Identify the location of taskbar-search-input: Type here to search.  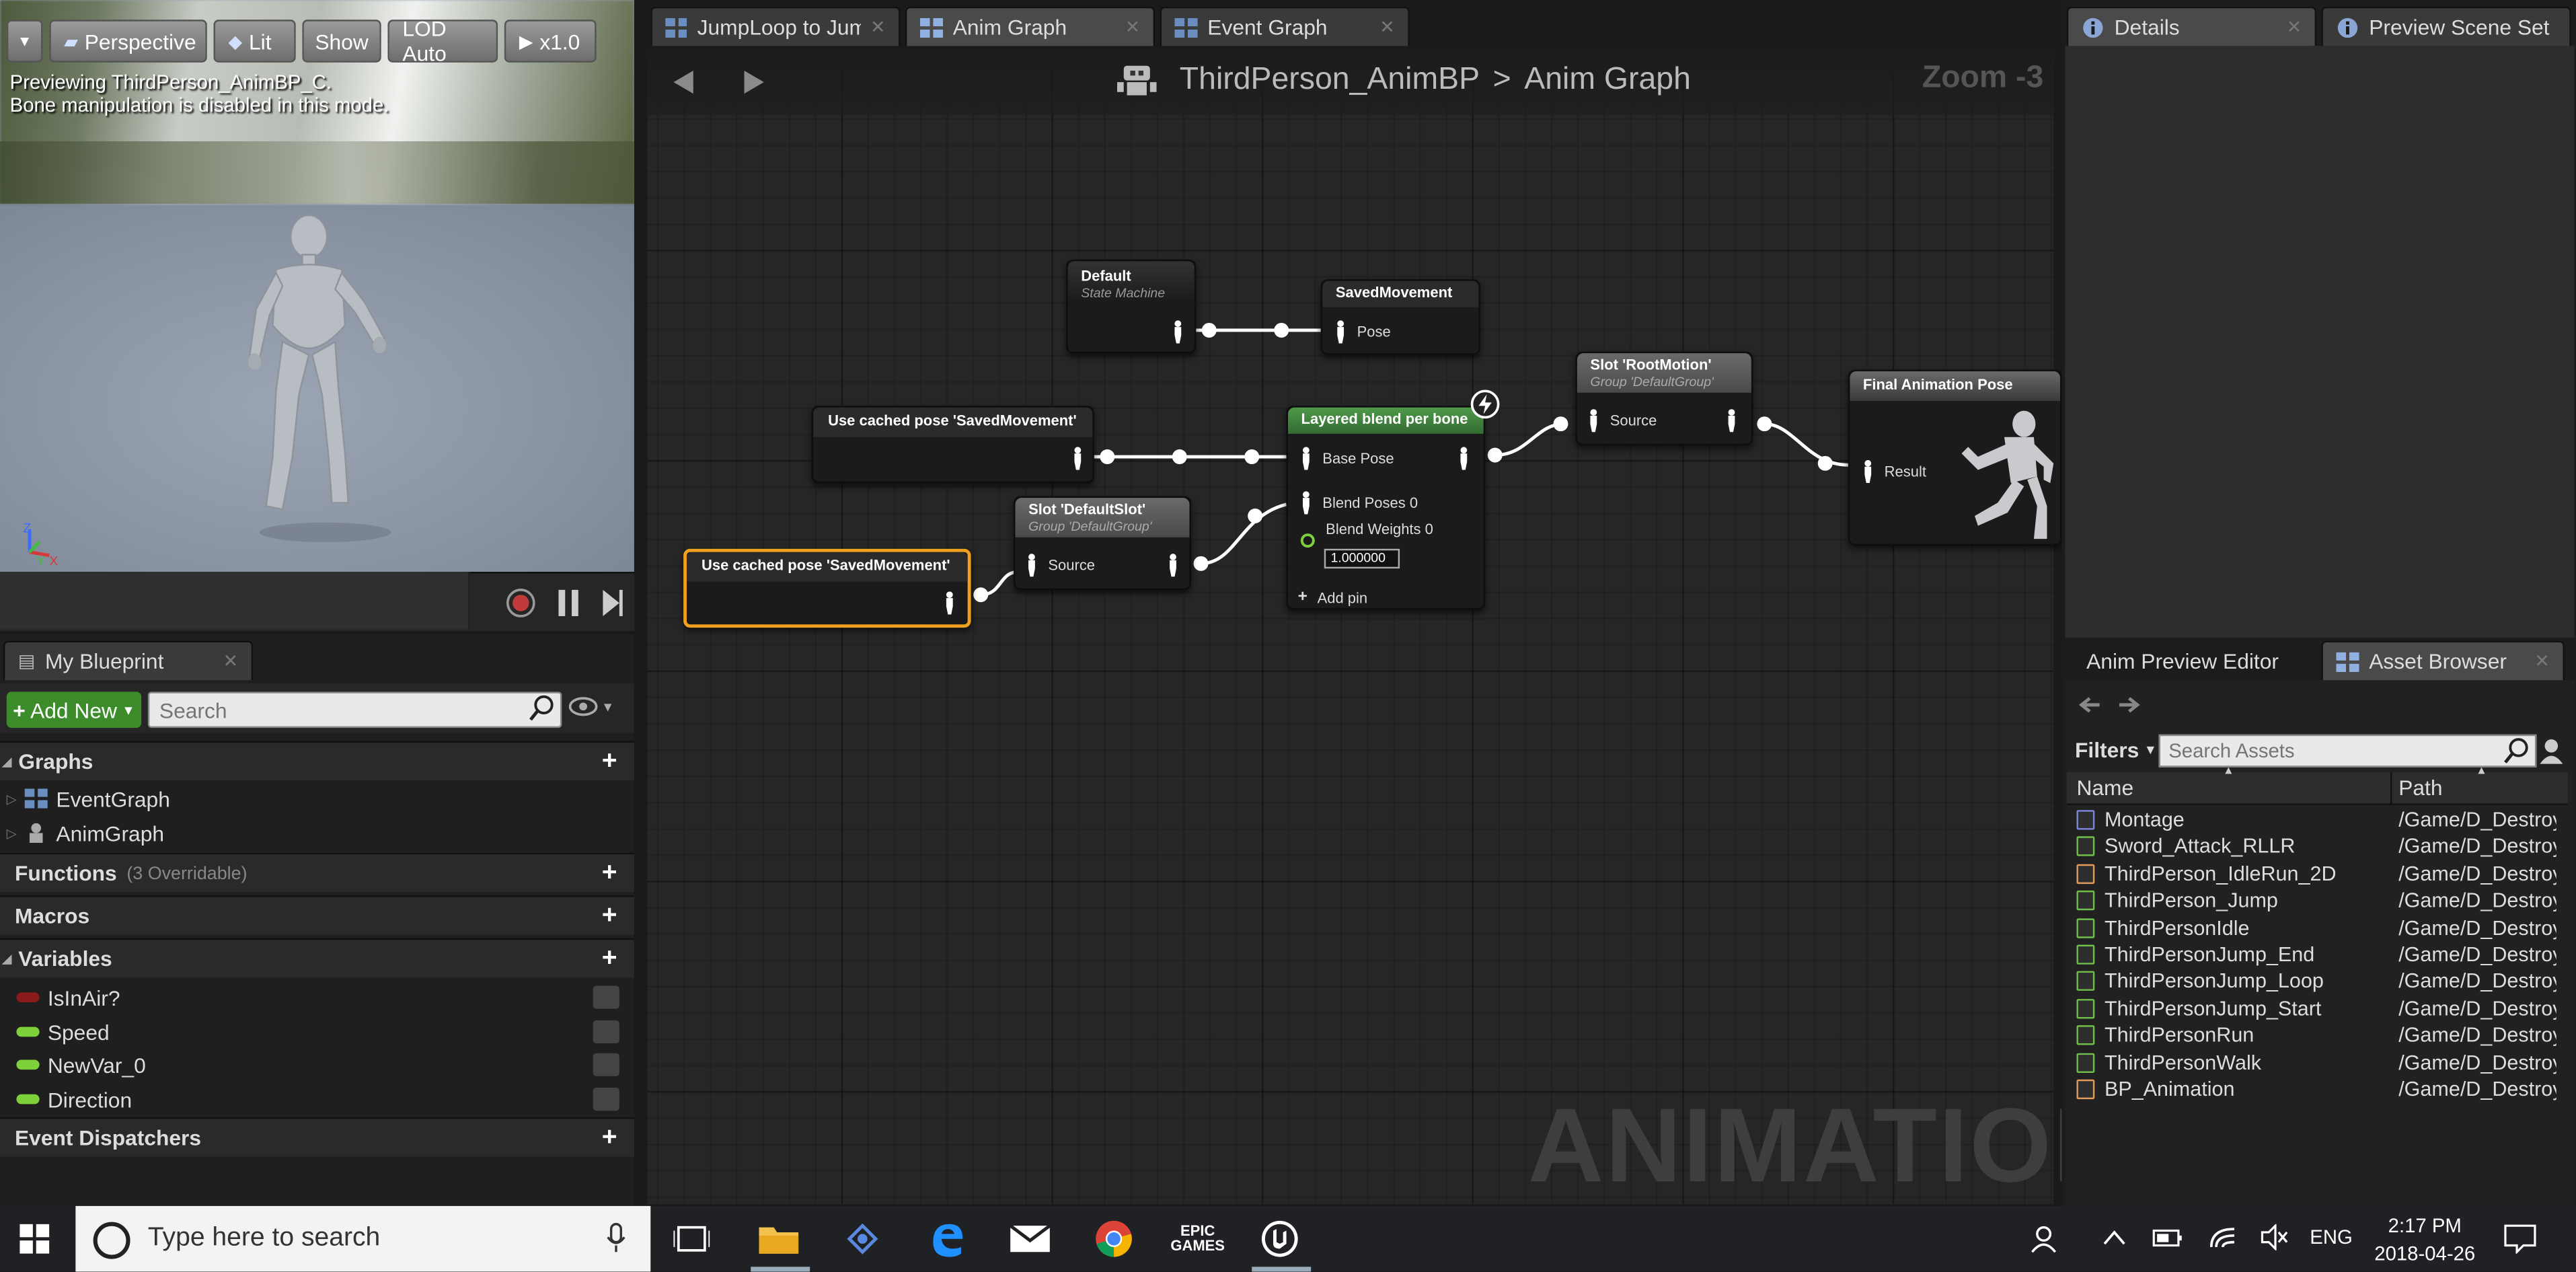
(363, 1238).